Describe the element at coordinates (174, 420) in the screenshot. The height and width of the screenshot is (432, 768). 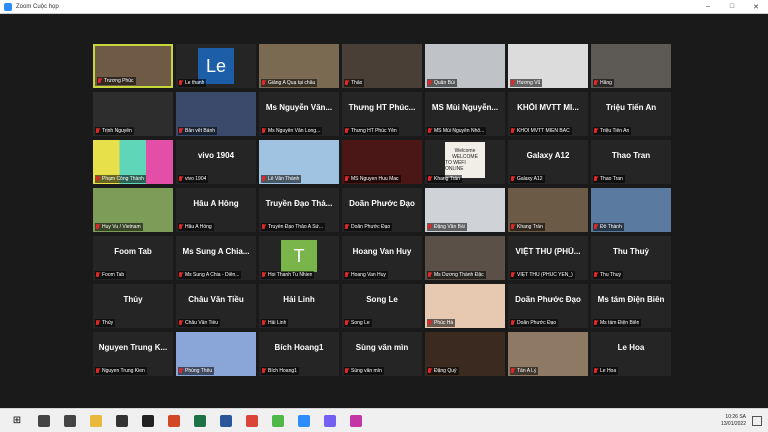
I see `powerpoint-icon` at that location.